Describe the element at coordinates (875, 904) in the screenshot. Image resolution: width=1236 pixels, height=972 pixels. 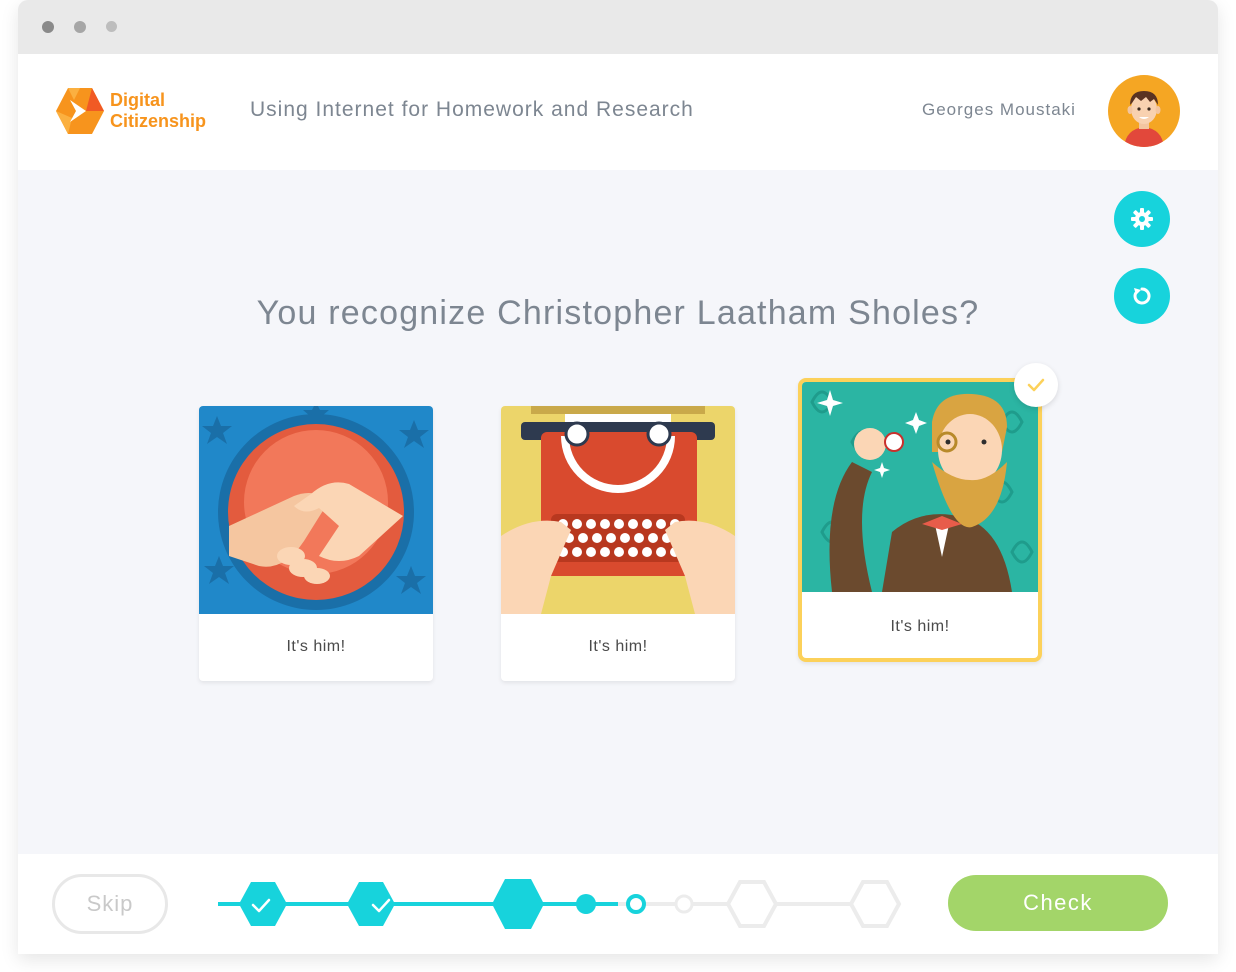
I see `progress-step-8-pending` at that location.